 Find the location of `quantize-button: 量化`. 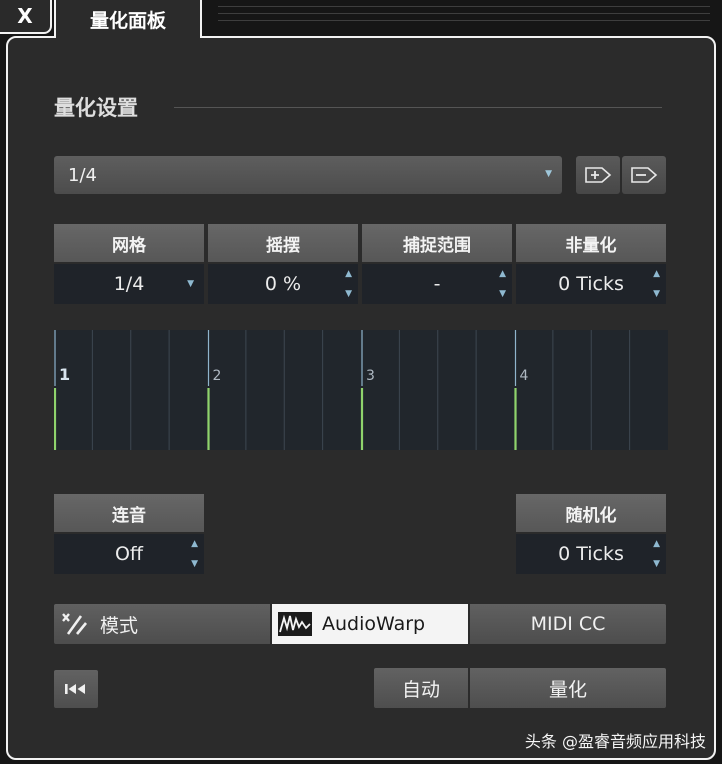

quantize-button: 量化 is located at coordinates (568, 688).